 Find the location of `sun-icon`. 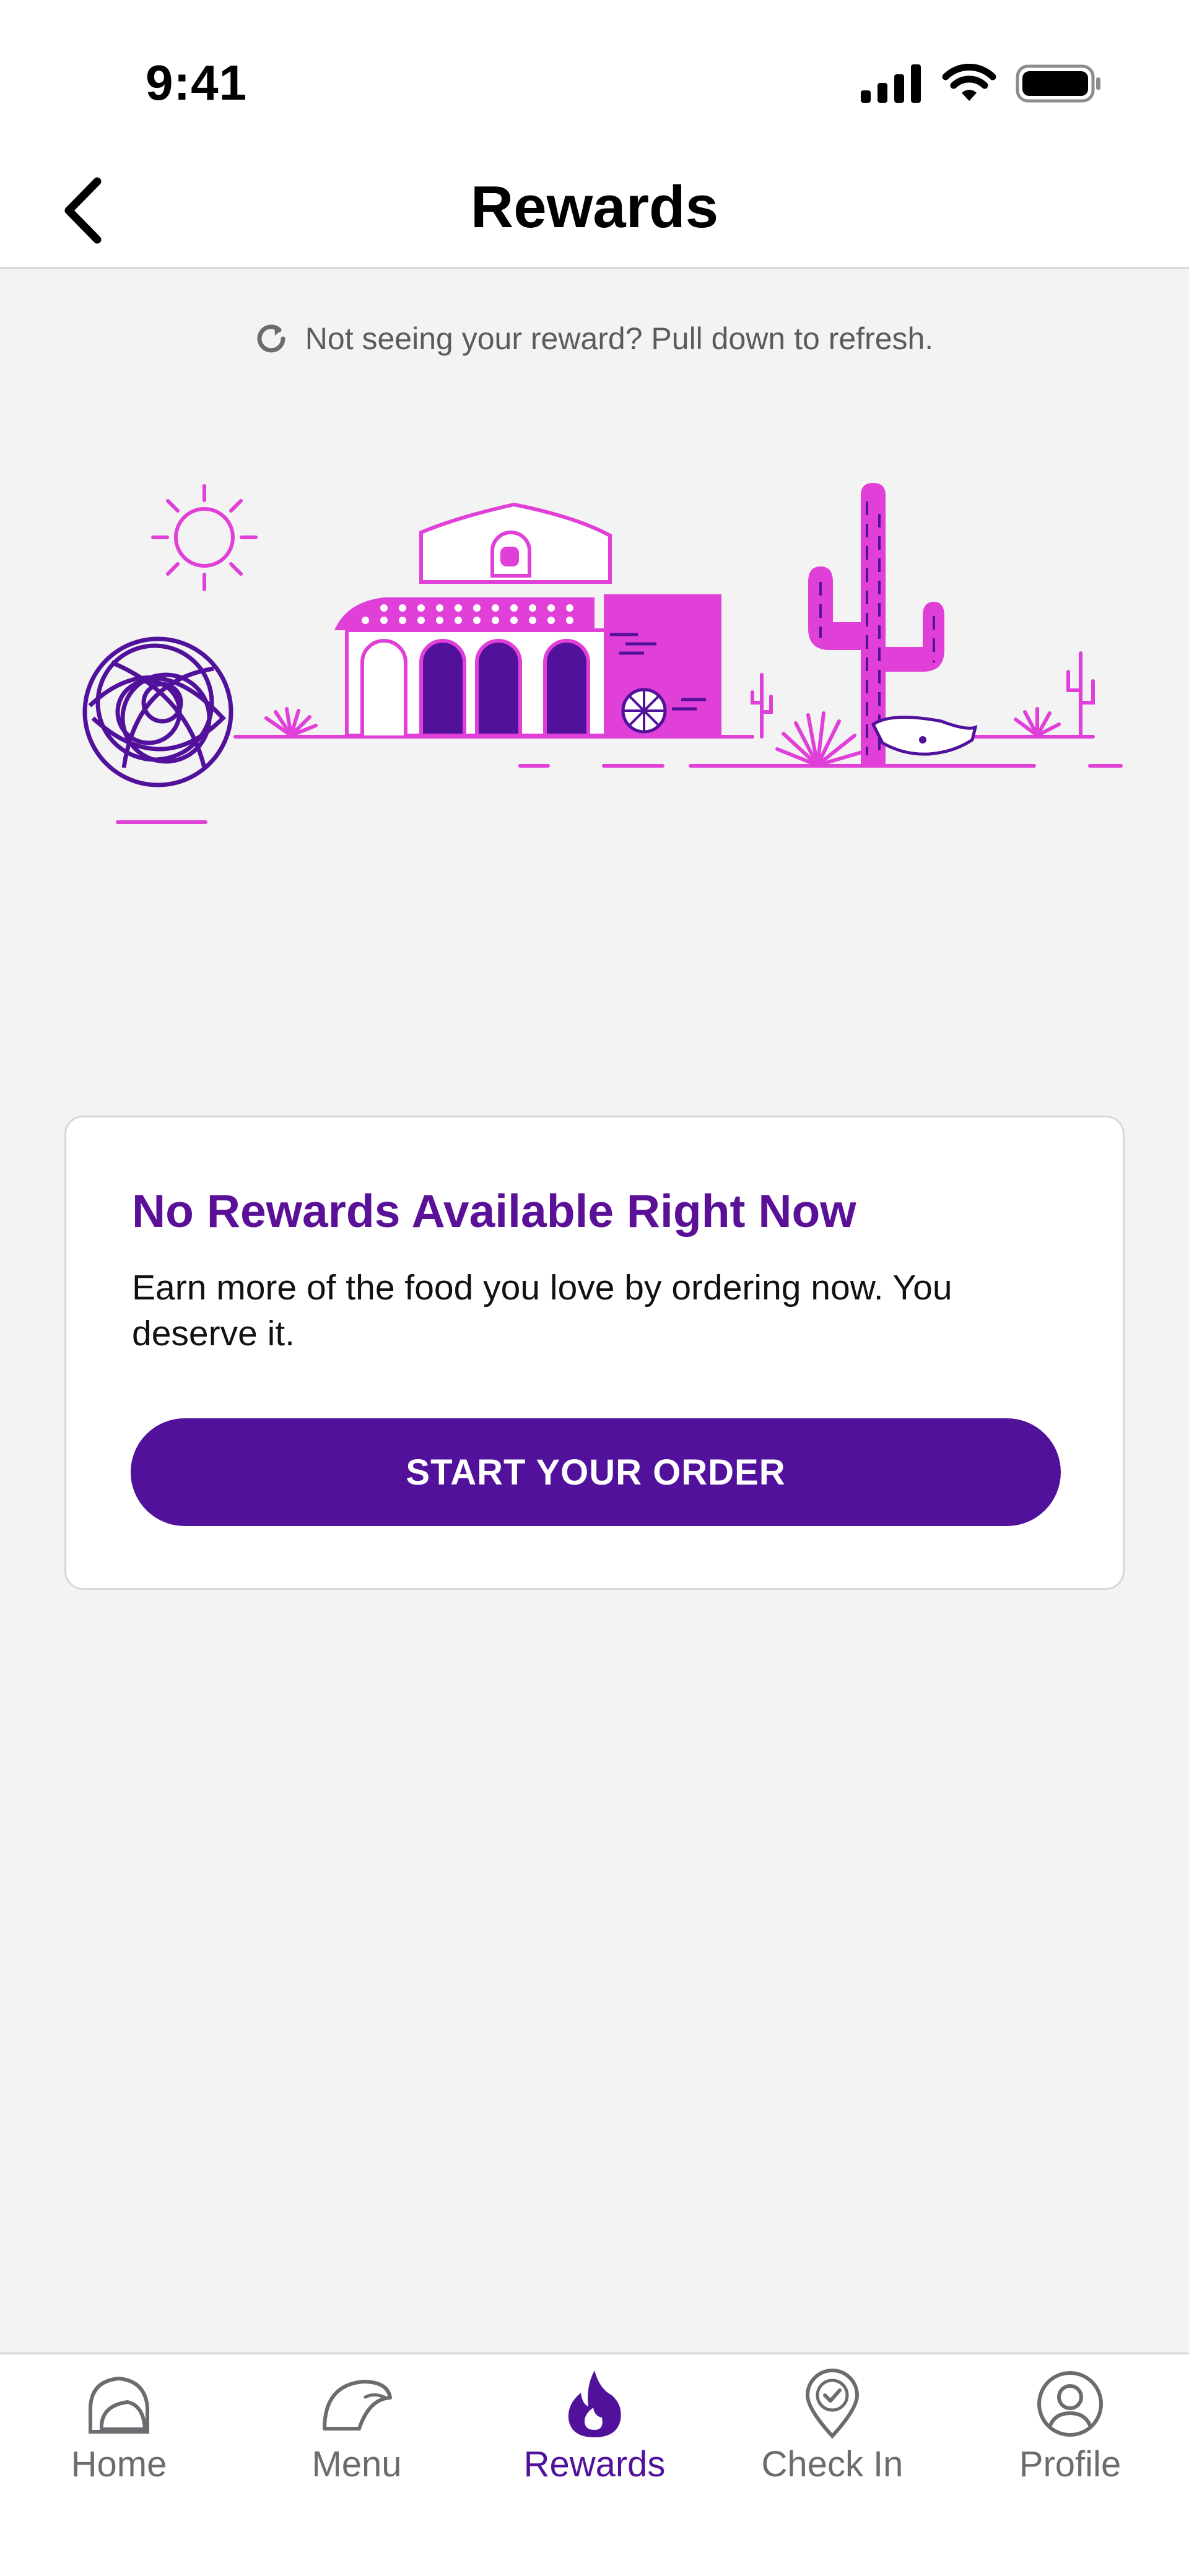

sun-icon is located at coordinates (204, 537).